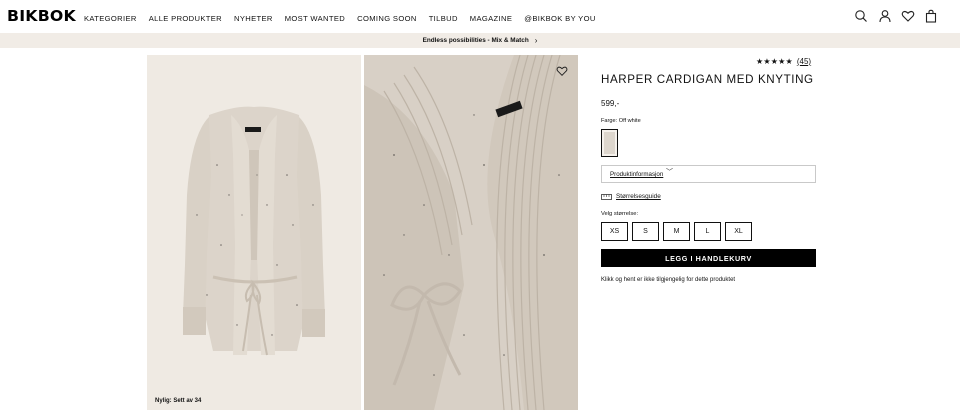 This screenshot has height=418, width=960. What do you see at coordinates (41, 16) in the screenshot?
I see `logo: BIKBOK` at bounding box center [41, 16].